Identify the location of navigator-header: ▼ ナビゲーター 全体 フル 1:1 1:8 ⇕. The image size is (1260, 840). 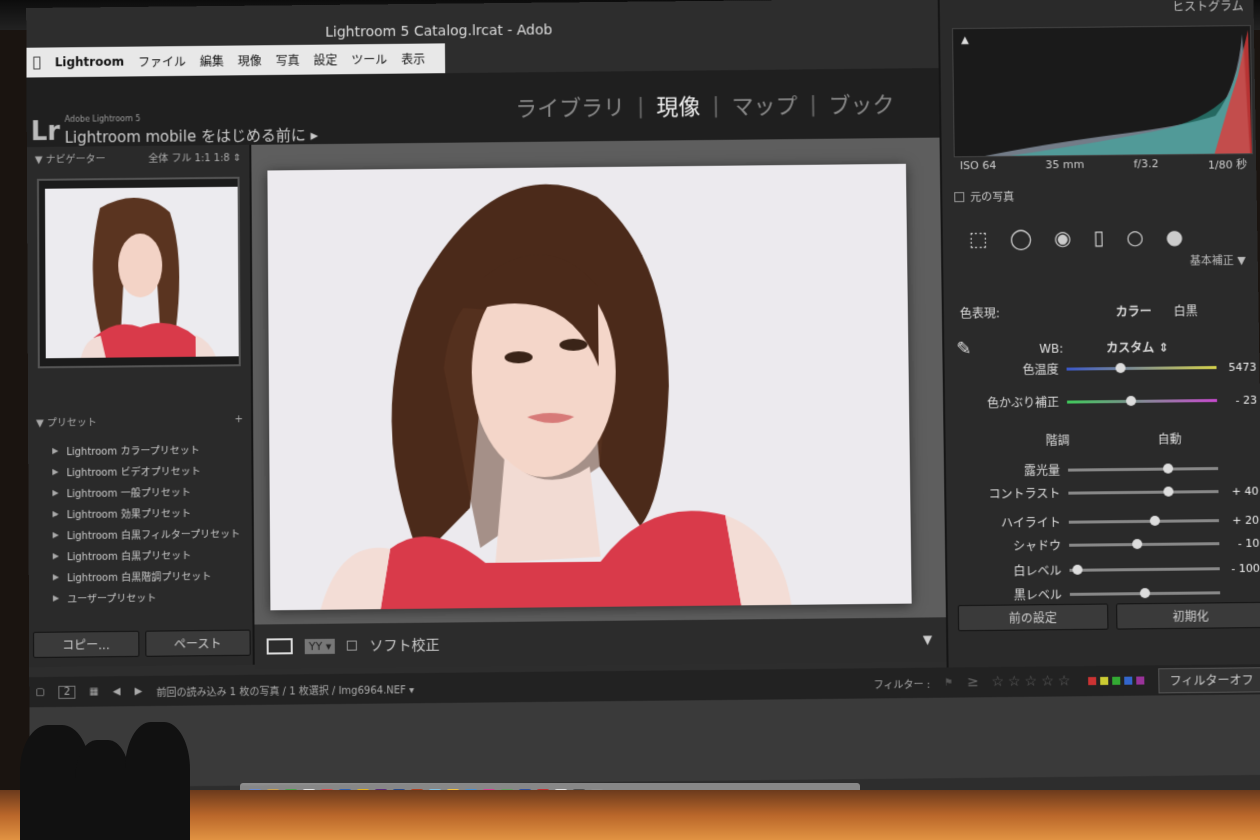
(138, 157).